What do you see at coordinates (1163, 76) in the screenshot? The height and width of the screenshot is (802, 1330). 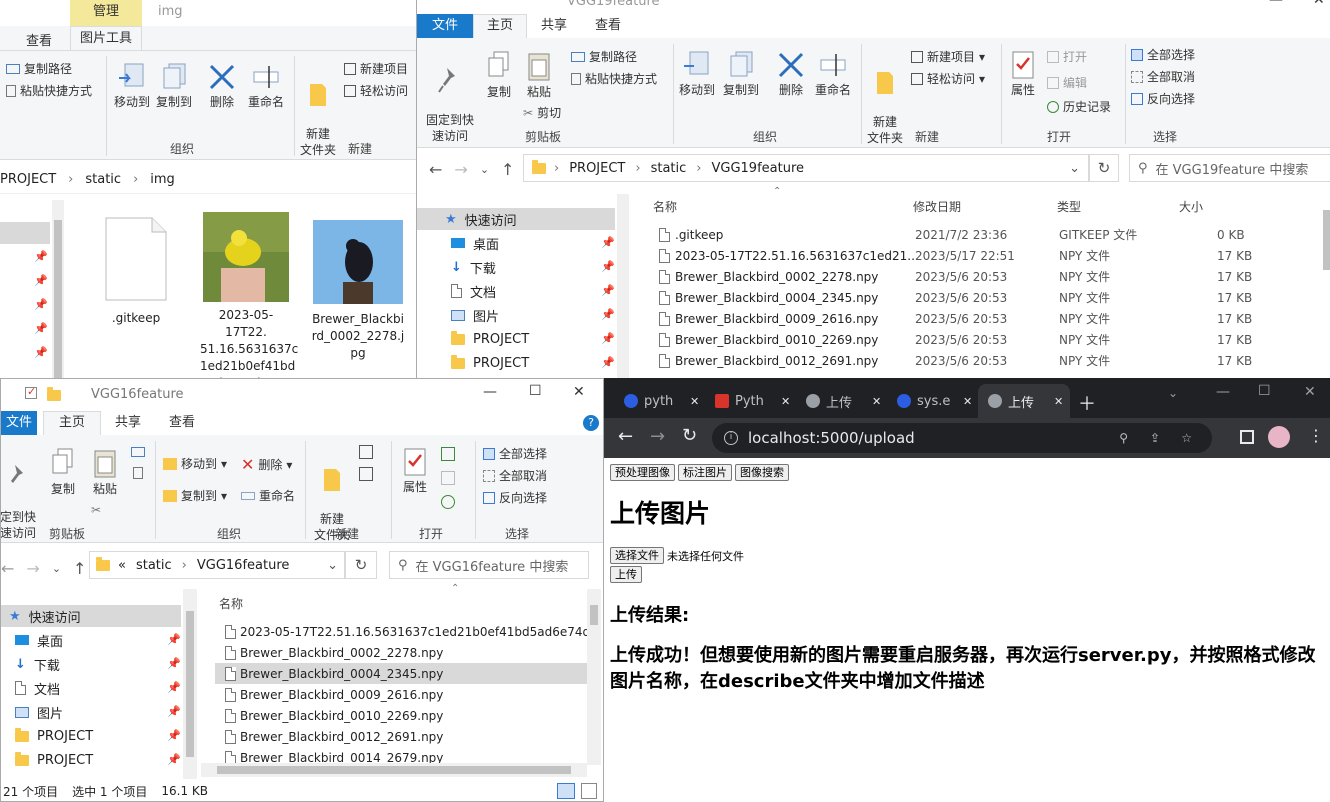 I see `select-none-button: 全部取消` at bounding box center [1163, 76].